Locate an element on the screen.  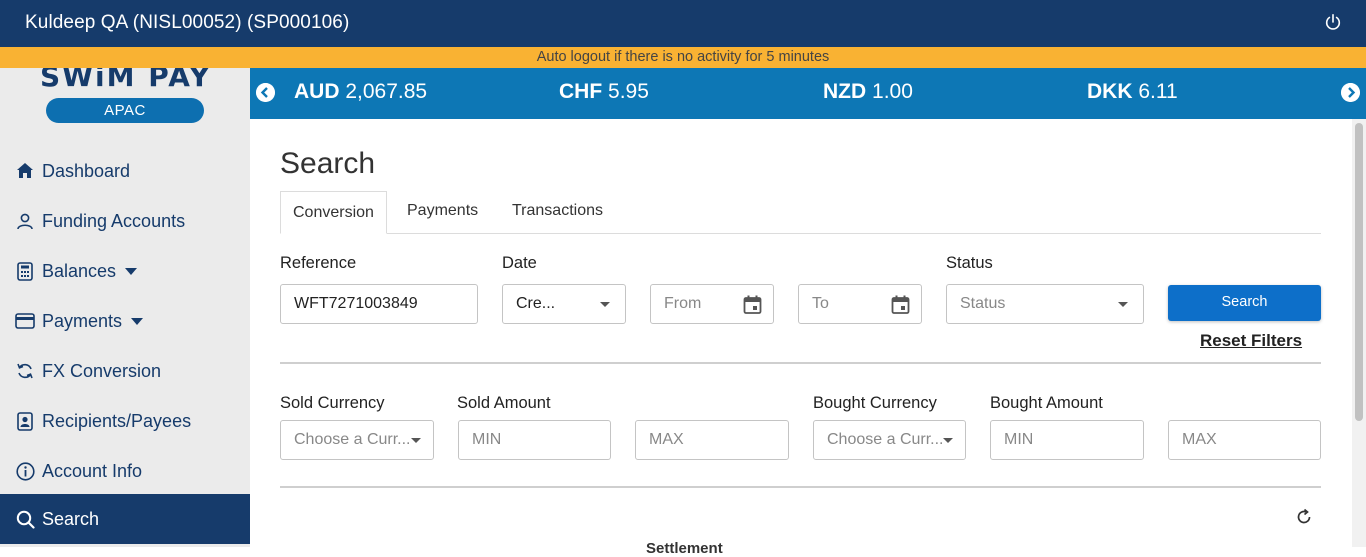
page-title: Search is located at coordinates (328, 163).